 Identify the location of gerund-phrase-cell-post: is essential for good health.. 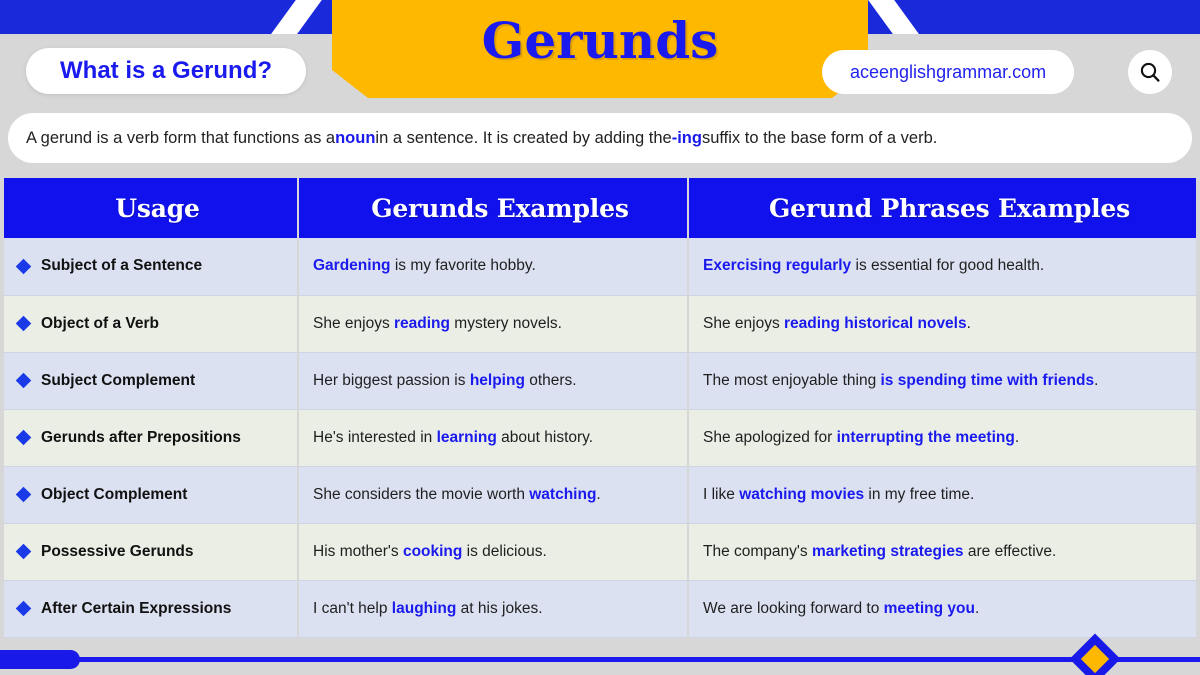
(948, 266).